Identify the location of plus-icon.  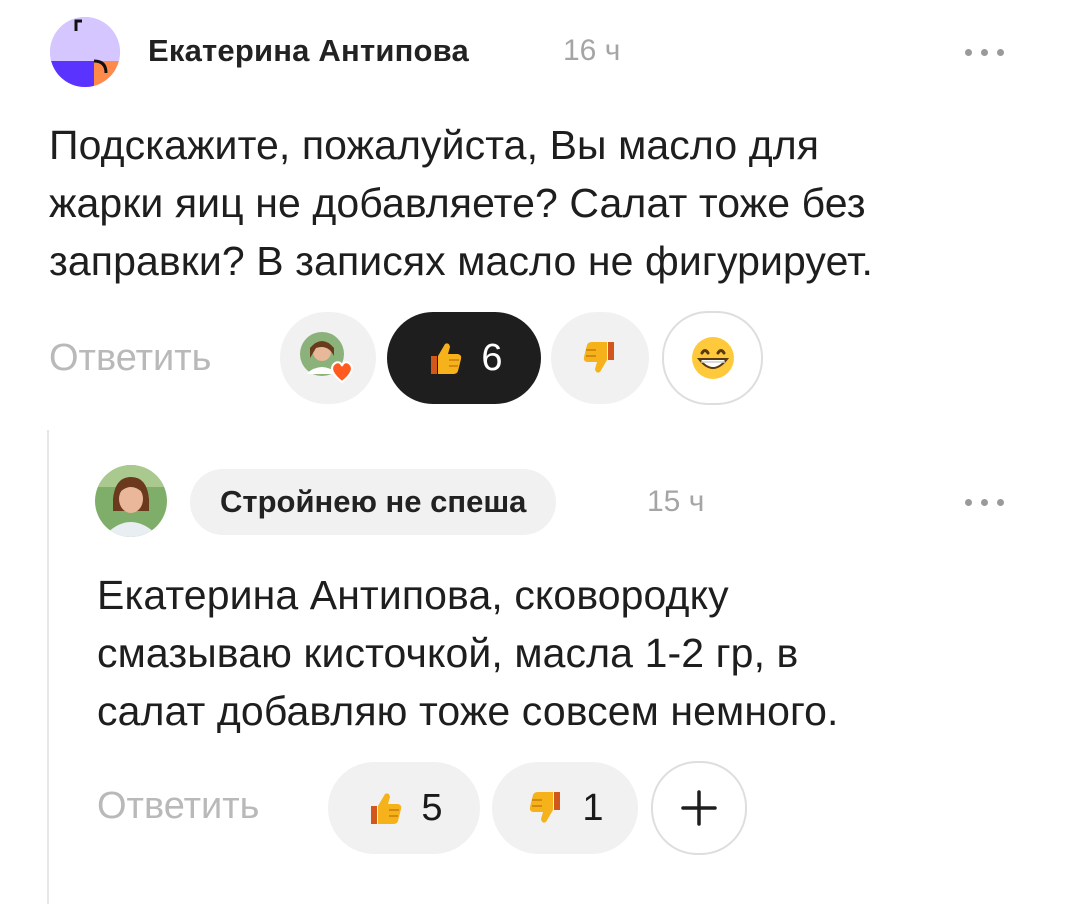
(699, 808).